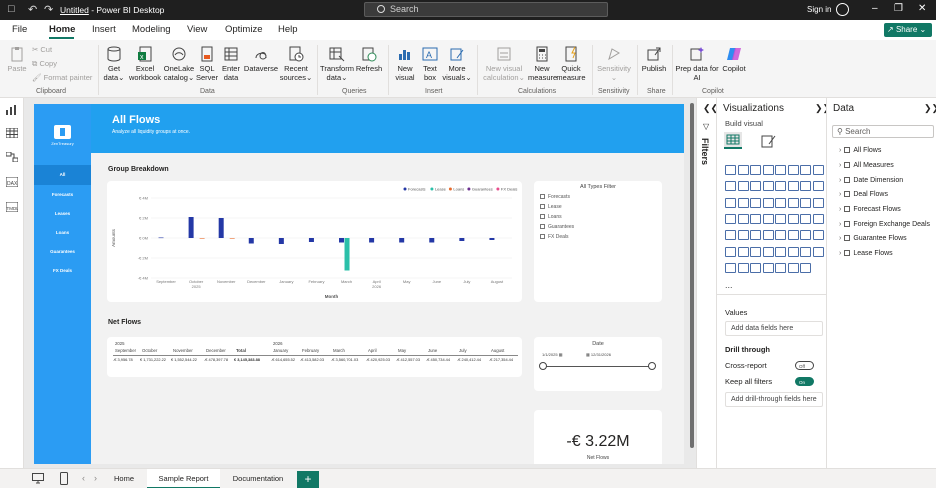  What do you see at coordinates (774, 399) in the screenshot?
I see `drill-through-well: Add drill-through fields here` at bounding box center [774, 399].